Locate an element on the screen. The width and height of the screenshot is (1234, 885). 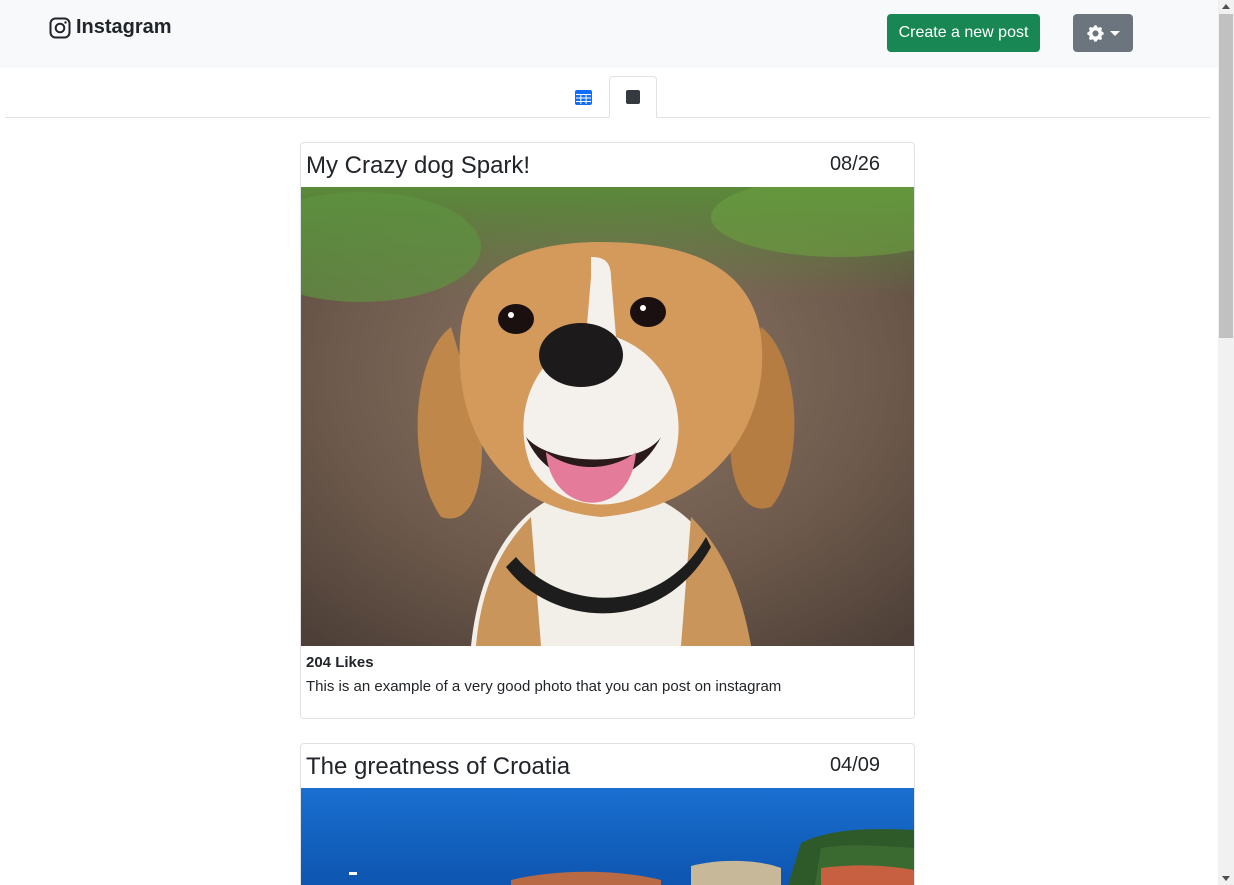
tab-single-view is located at coordinates (633, 97).